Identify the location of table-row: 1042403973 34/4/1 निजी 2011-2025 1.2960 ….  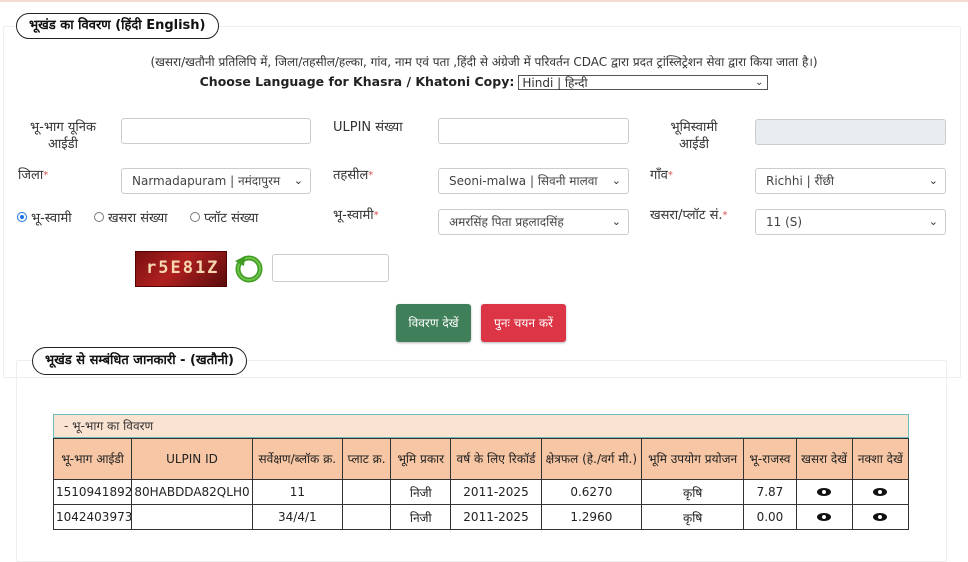
(481, 517).